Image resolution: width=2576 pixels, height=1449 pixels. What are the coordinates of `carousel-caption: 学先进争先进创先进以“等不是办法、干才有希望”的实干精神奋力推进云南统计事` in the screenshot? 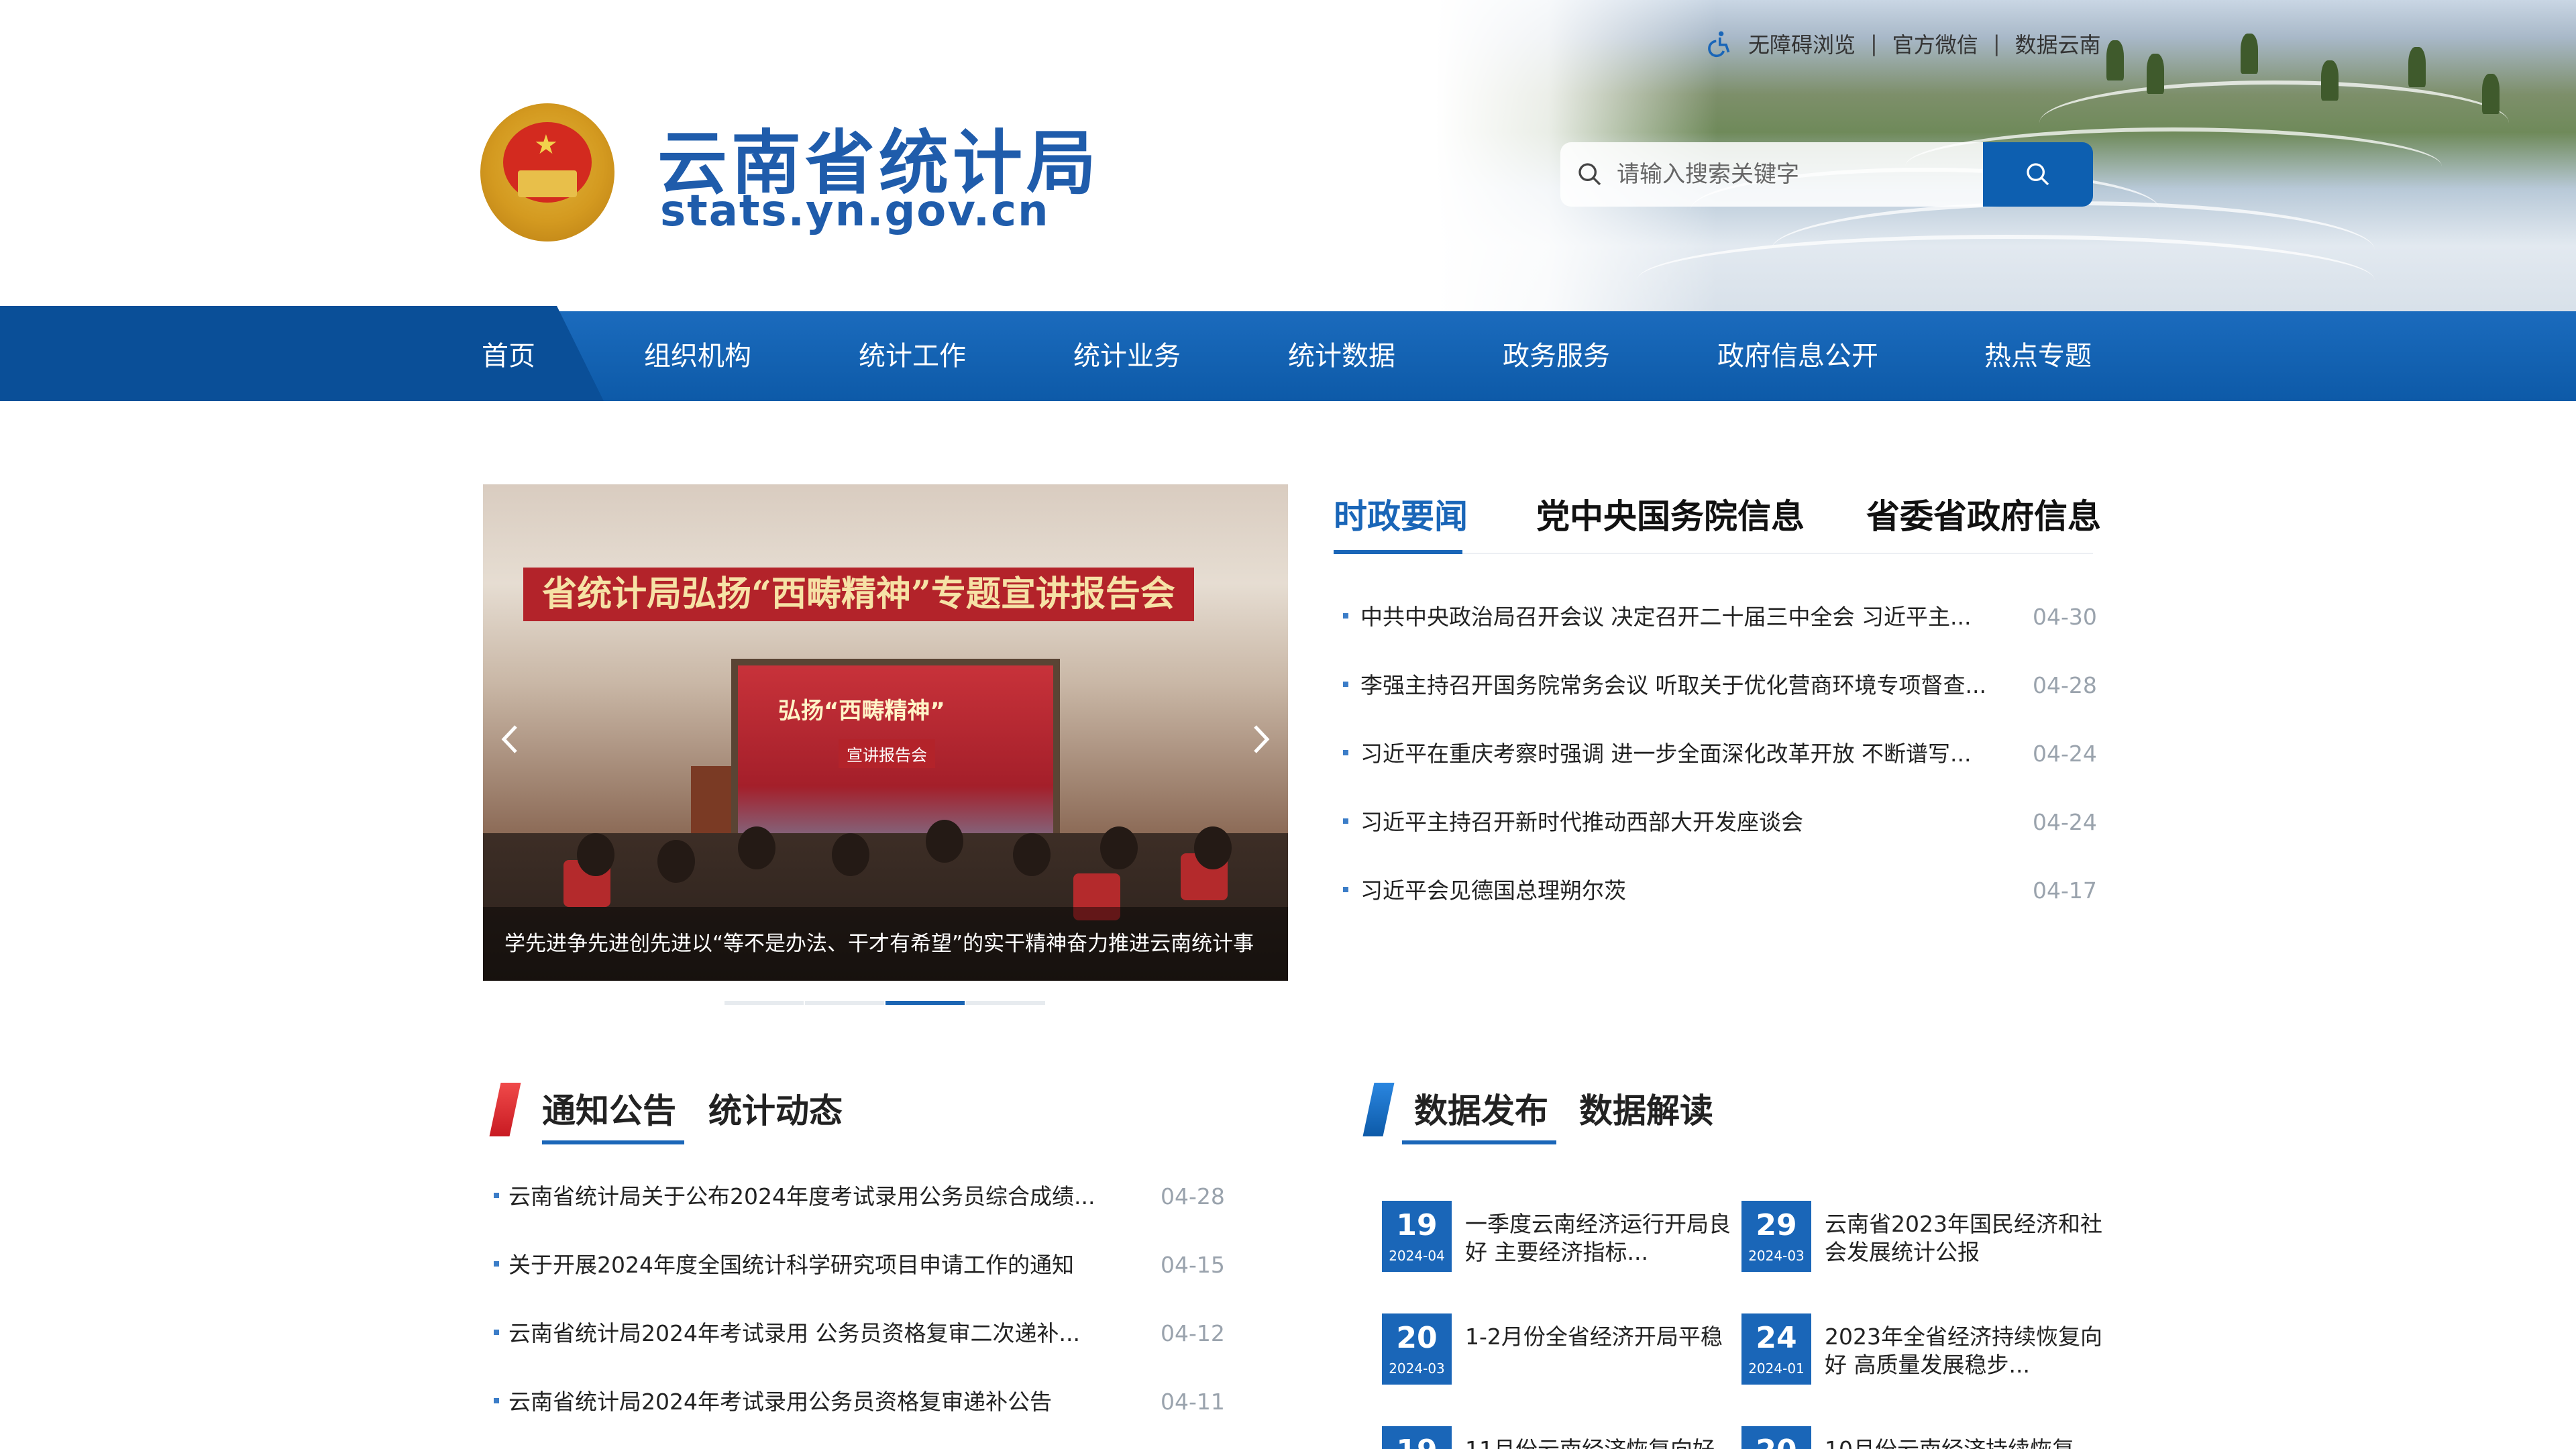 It's located at (885, 944).